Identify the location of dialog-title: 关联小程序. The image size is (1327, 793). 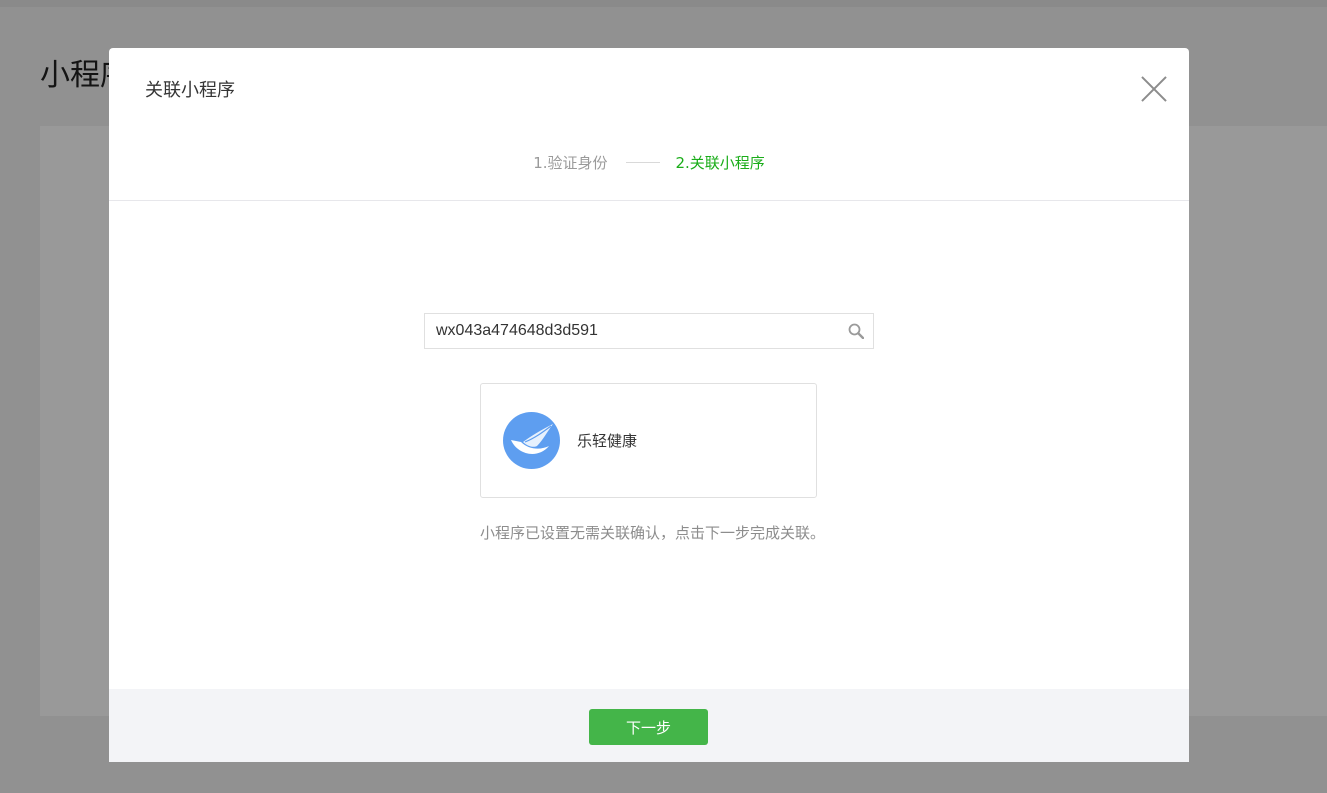
(190, 90).